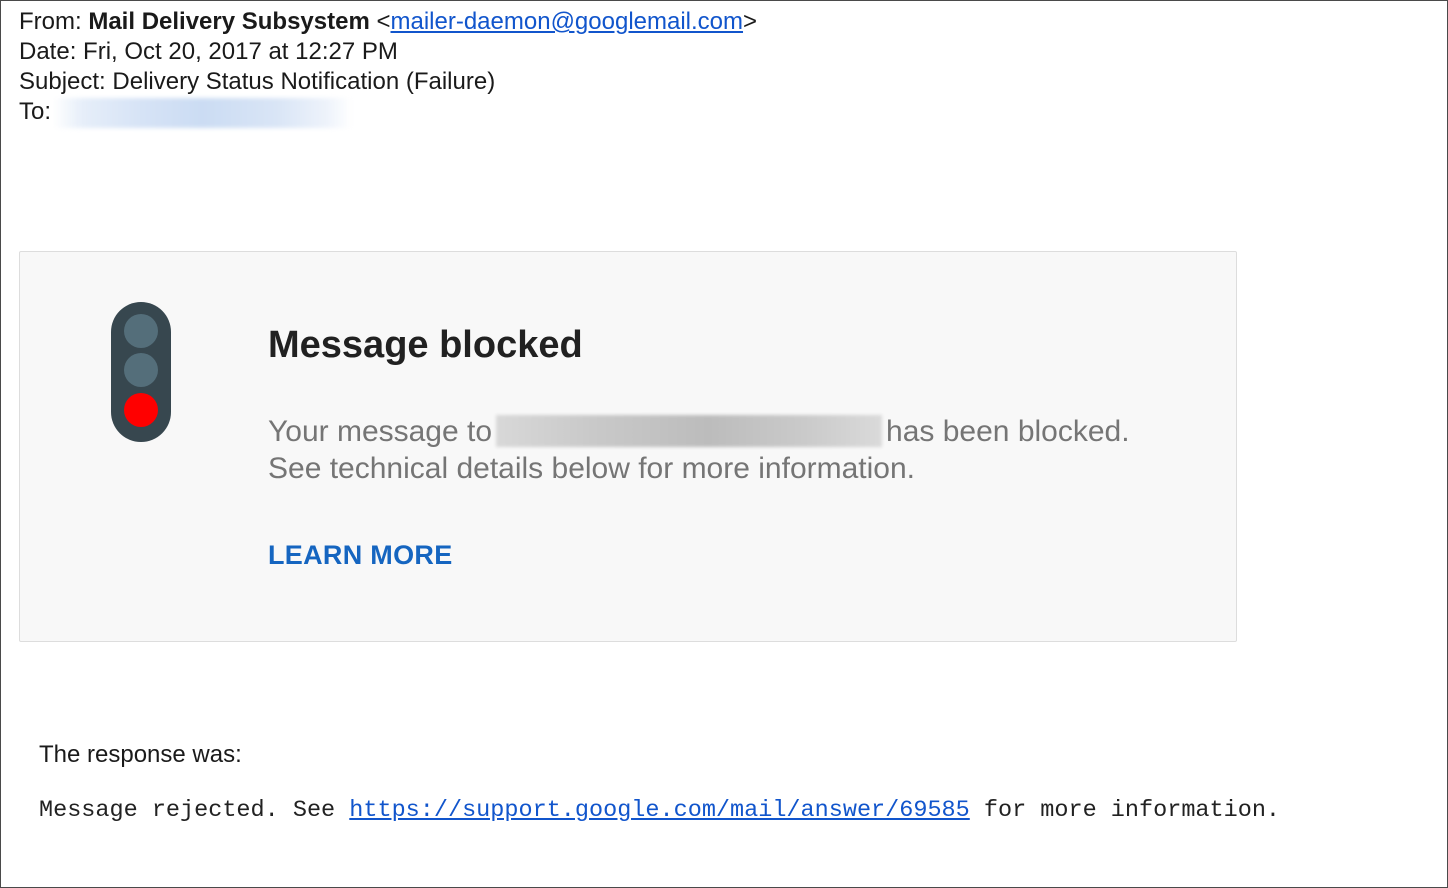 The height and width of the screenshot is (888, 1448). Describe the element at coordinates (425, 345) in the screenshot. I see `card-title: Message blocked` at that location.